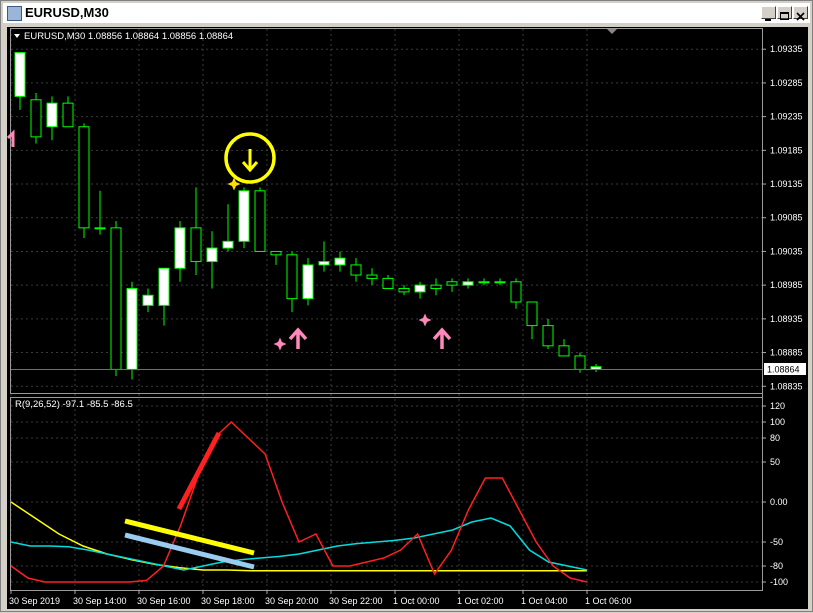  What do you see at coordinates (786, 251) in the screenshot?
I see `price-tick-label: 1.09035` at bounding box center [786, 251].